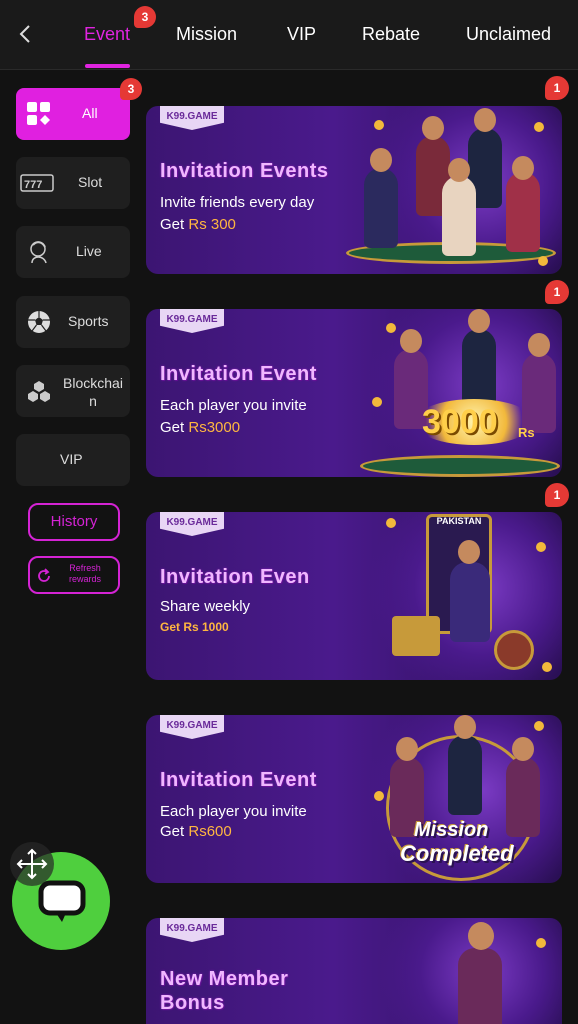 The width and height of the screenshot is (578, 1024). Describe the element at coordinates (459, 521) in the screenshot. I see `art-slot-text: PAKISTAN` at that location.